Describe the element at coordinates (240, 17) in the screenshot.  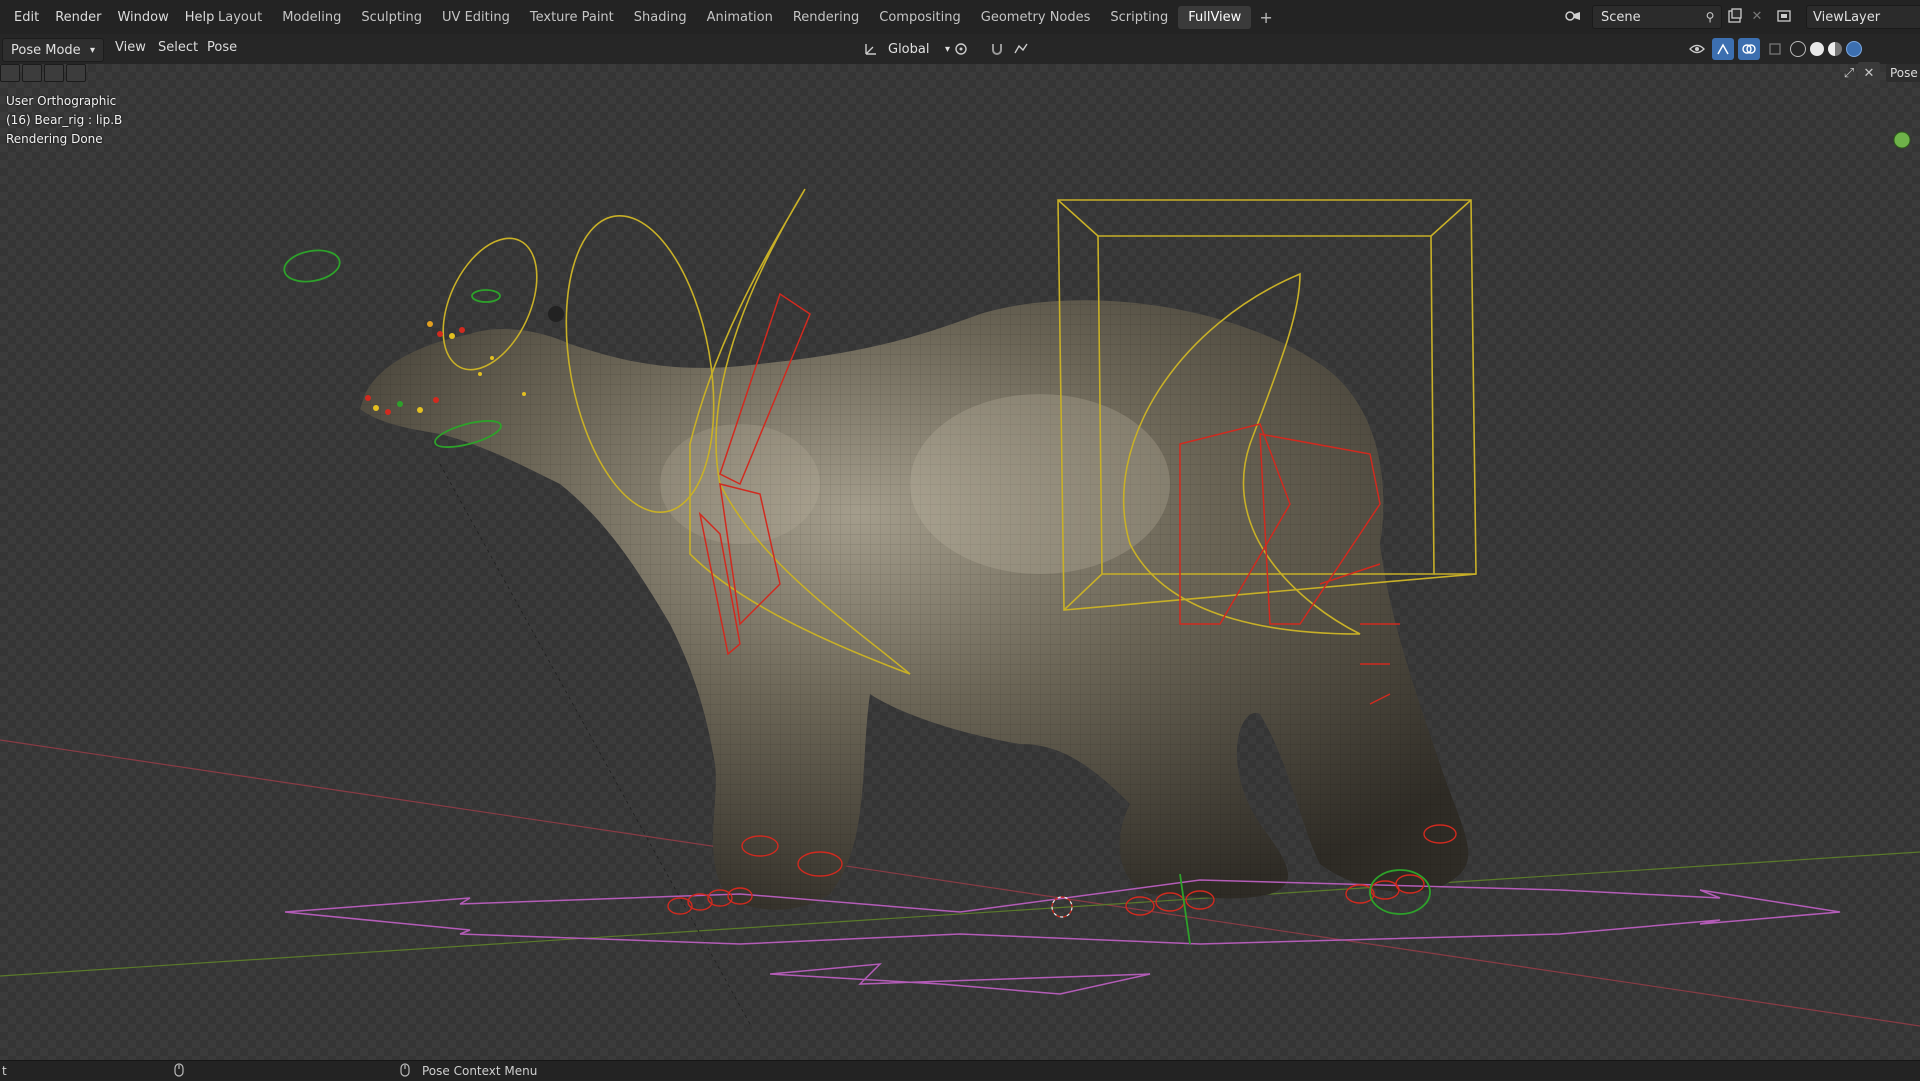
I see `tab-layout: Layout` at that location.